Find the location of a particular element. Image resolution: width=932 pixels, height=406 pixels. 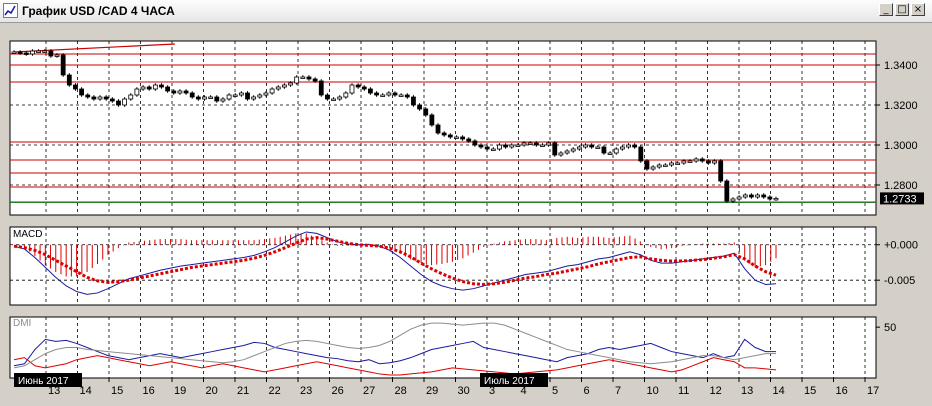

macd-panel-title: MACD is located at coordinates (27, 234).